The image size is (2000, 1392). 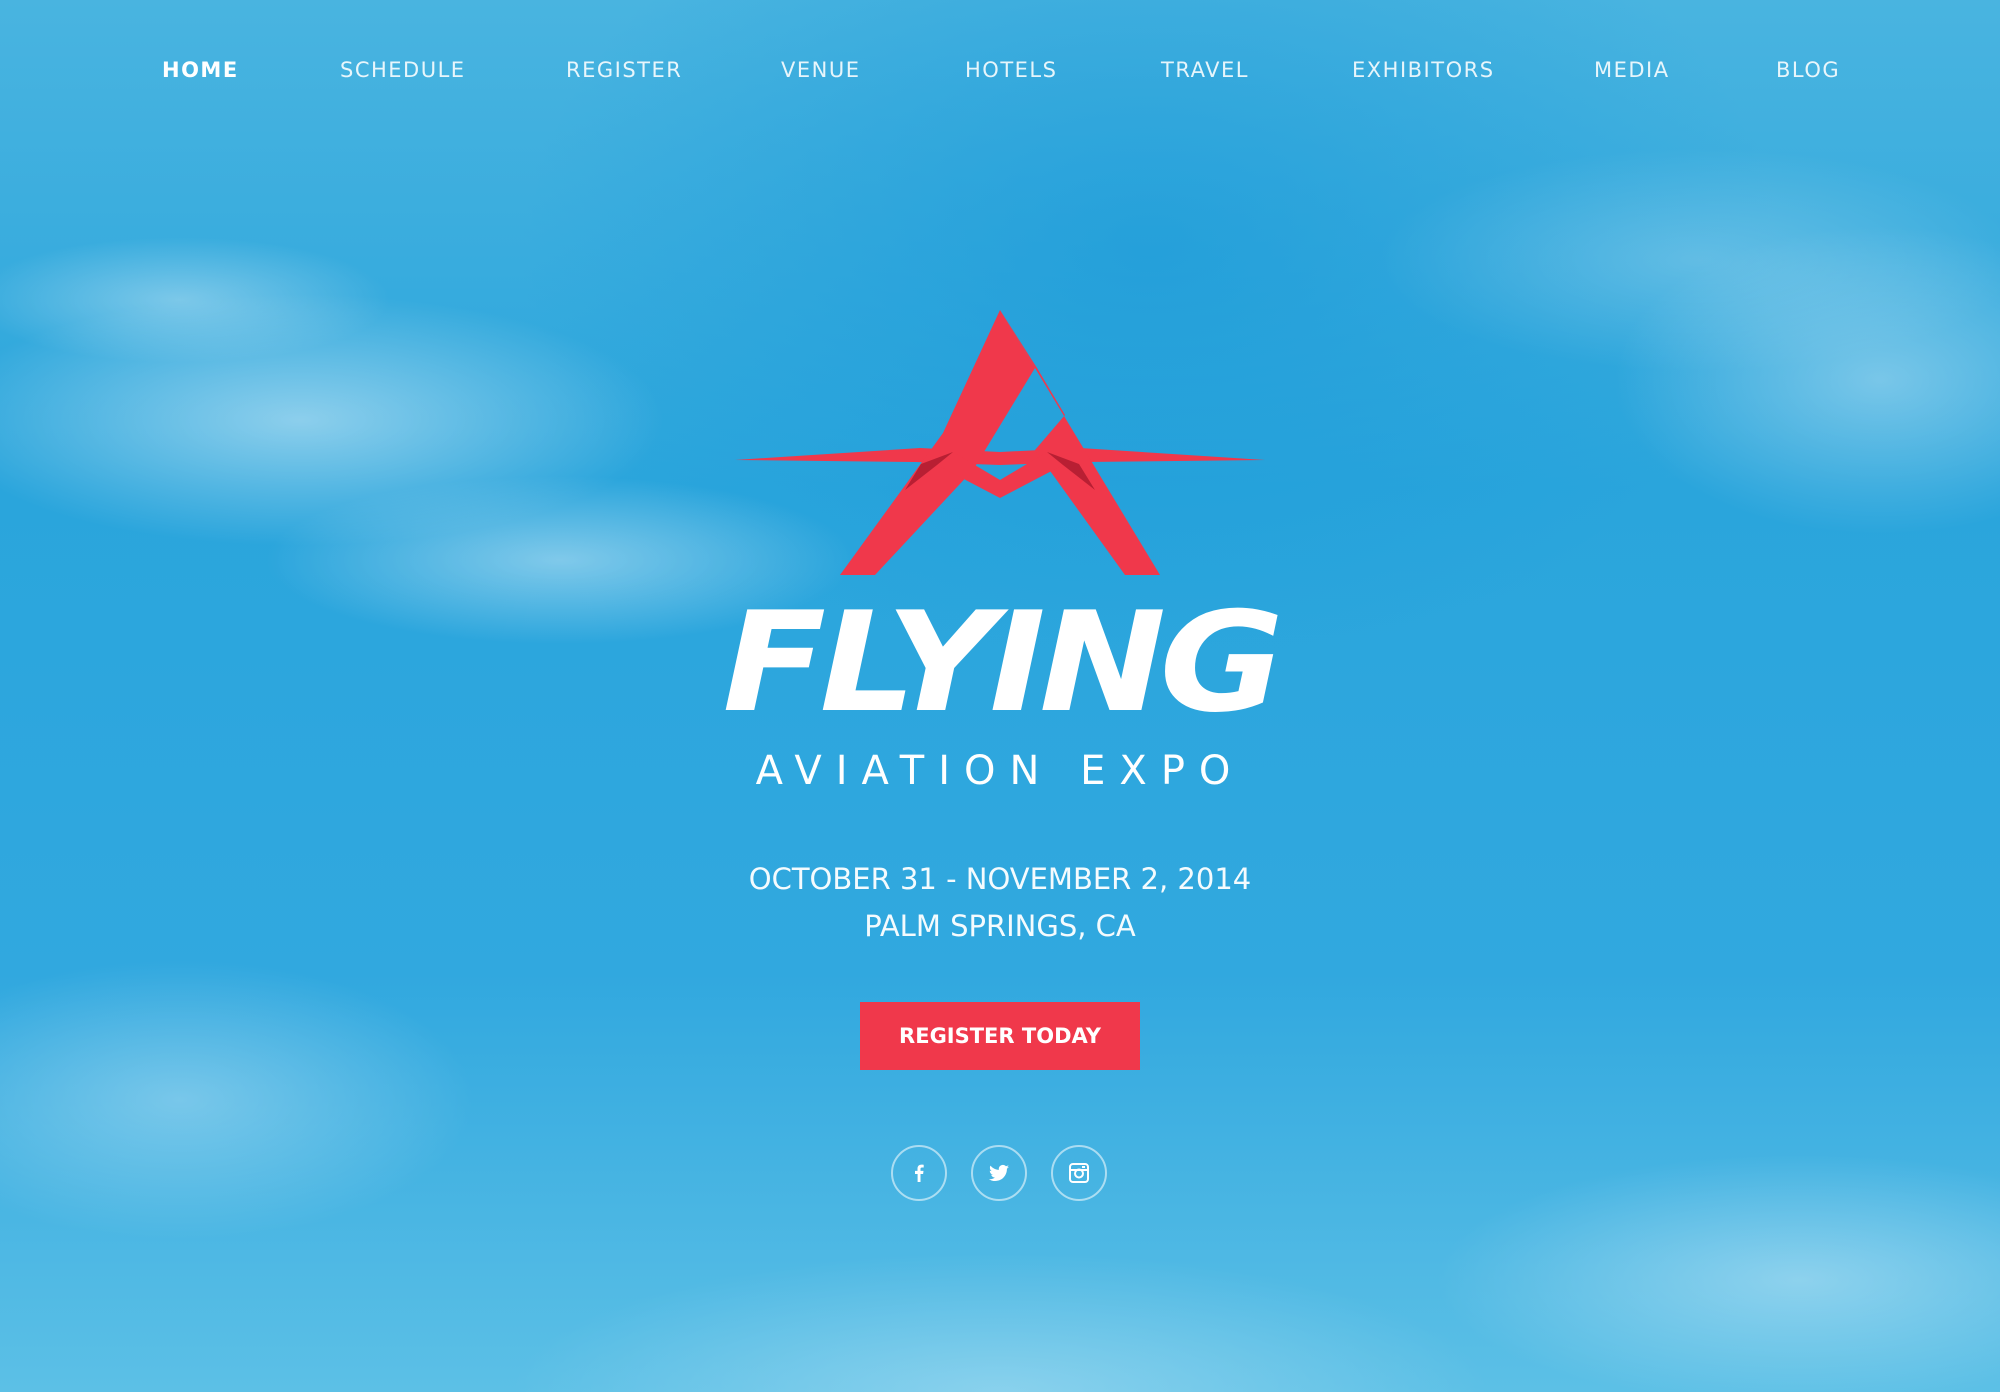 I want to click on nav-item-media: MEDIA, so click(x=1632, y=70).